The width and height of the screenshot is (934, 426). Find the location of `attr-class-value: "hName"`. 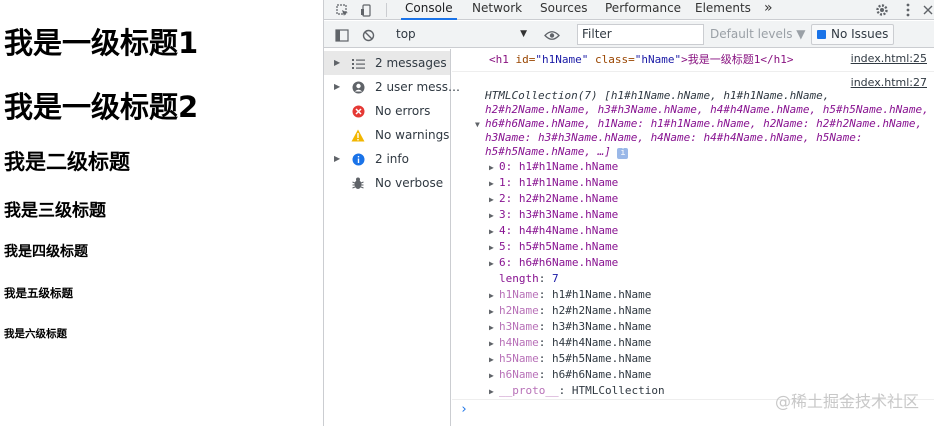

attr-class-value: "hName" is located at coordinates (658, 59).